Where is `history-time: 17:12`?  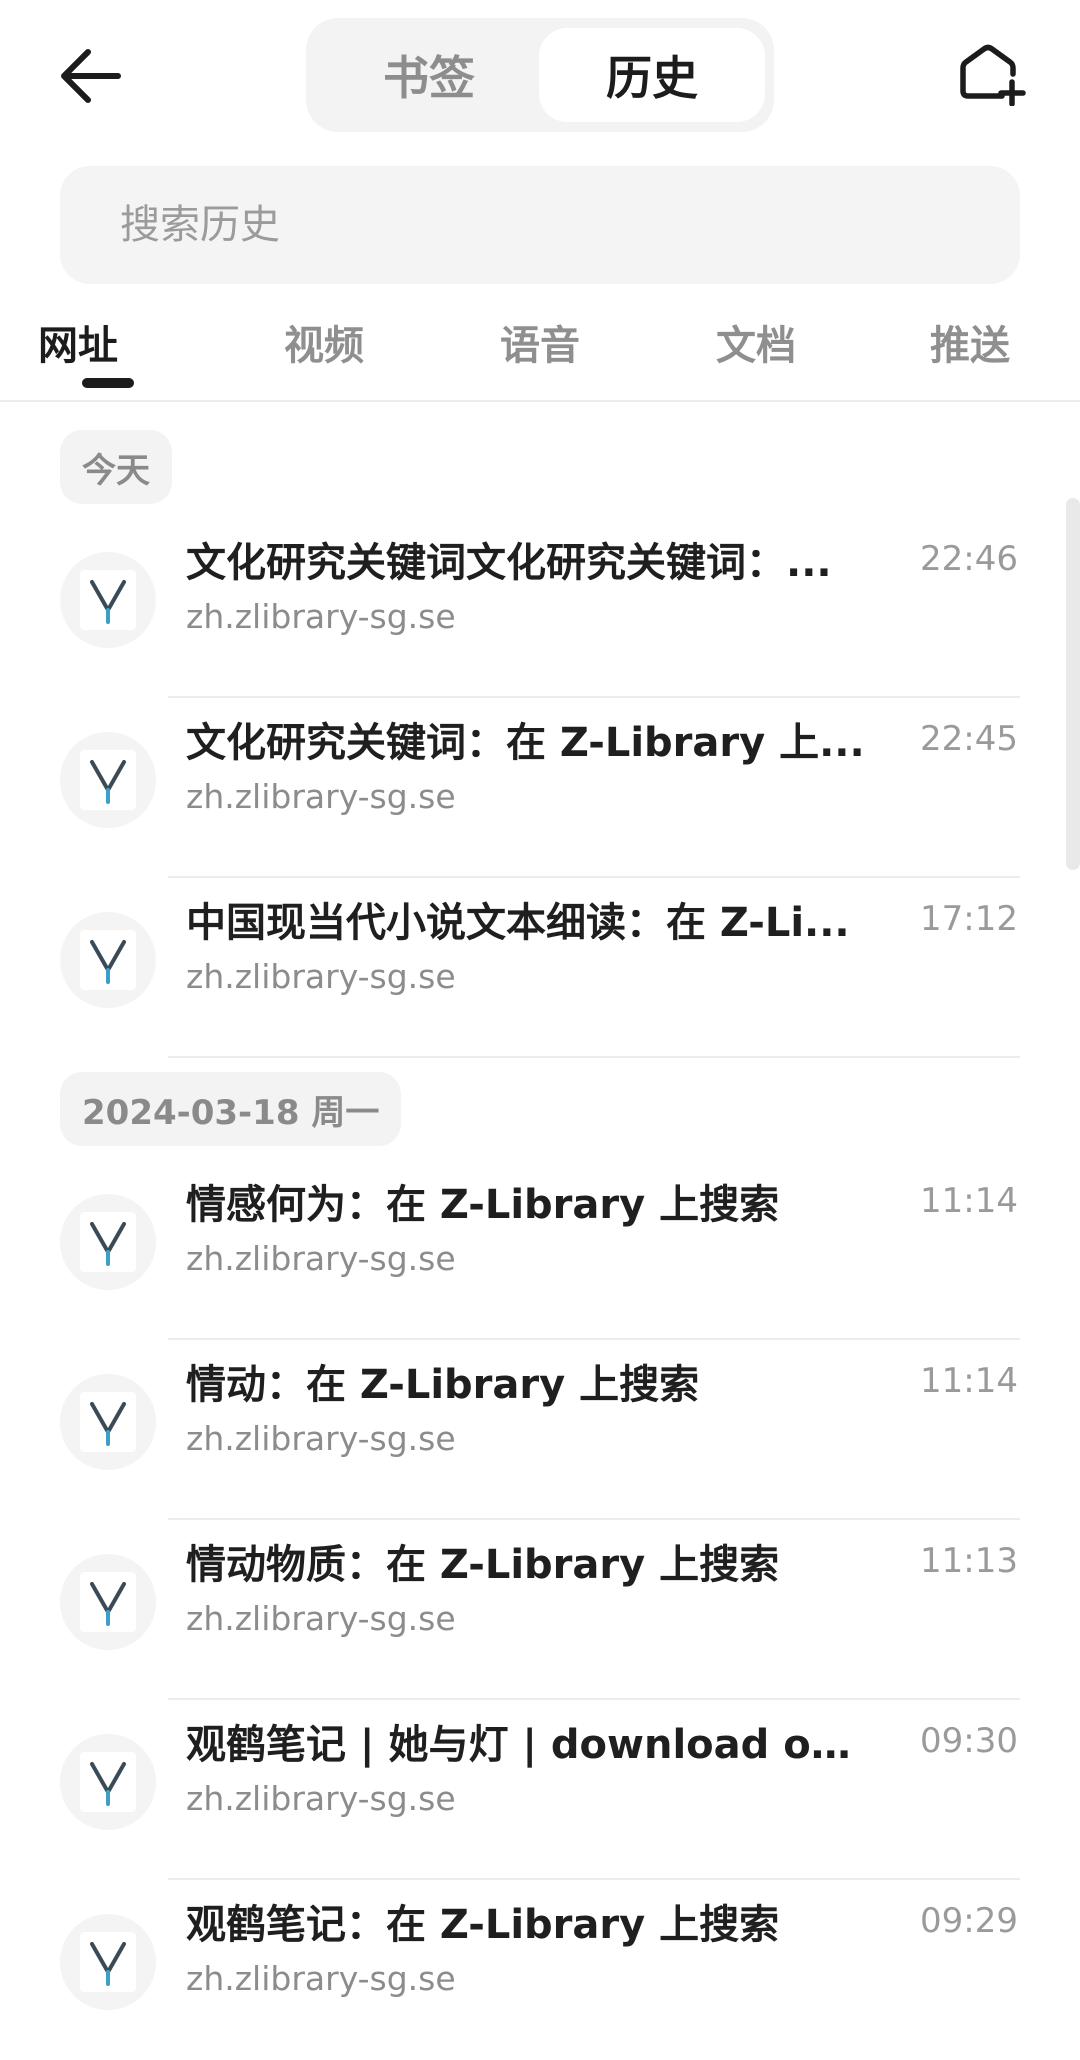 history-time: 17:12 is located at coordinates (969, 919).